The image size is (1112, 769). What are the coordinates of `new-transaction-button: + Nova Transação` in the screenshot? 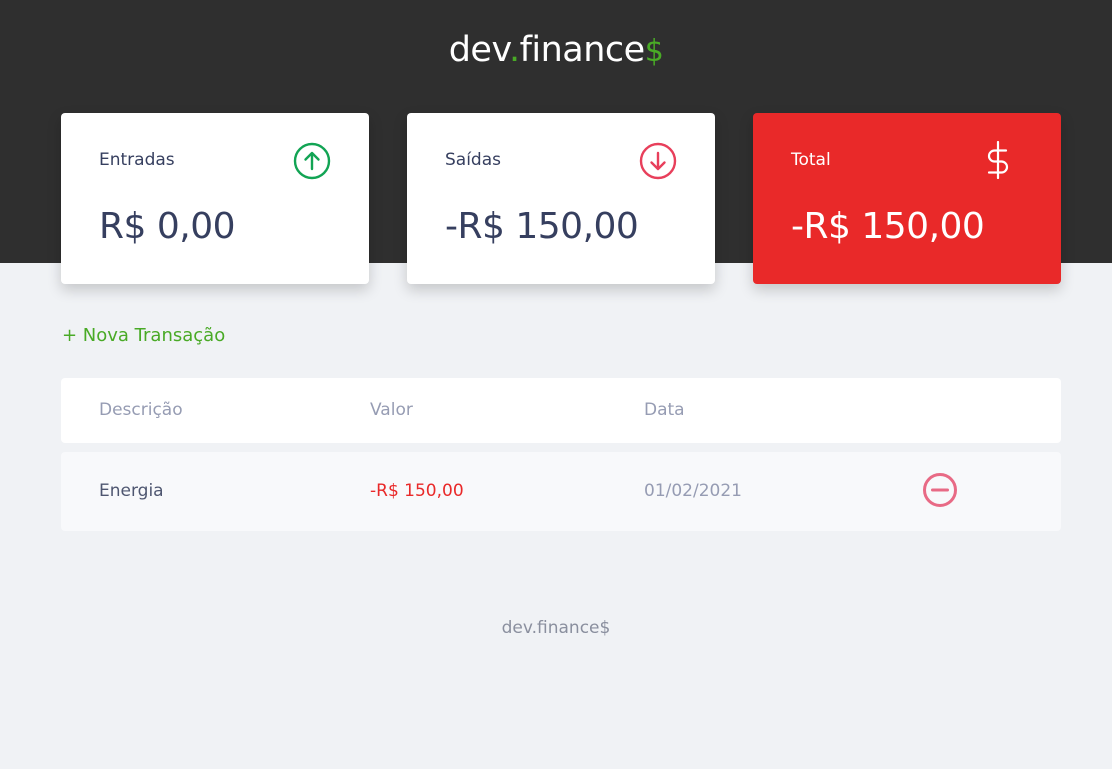 It's located at (143, 335).